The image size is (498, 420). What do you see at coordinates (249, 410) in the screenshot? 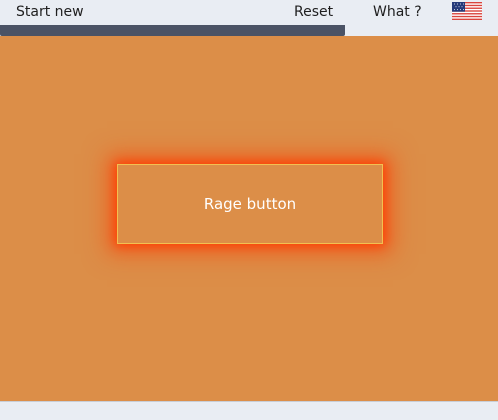
I see `bottom-bar` at bounding box center [249, 410].